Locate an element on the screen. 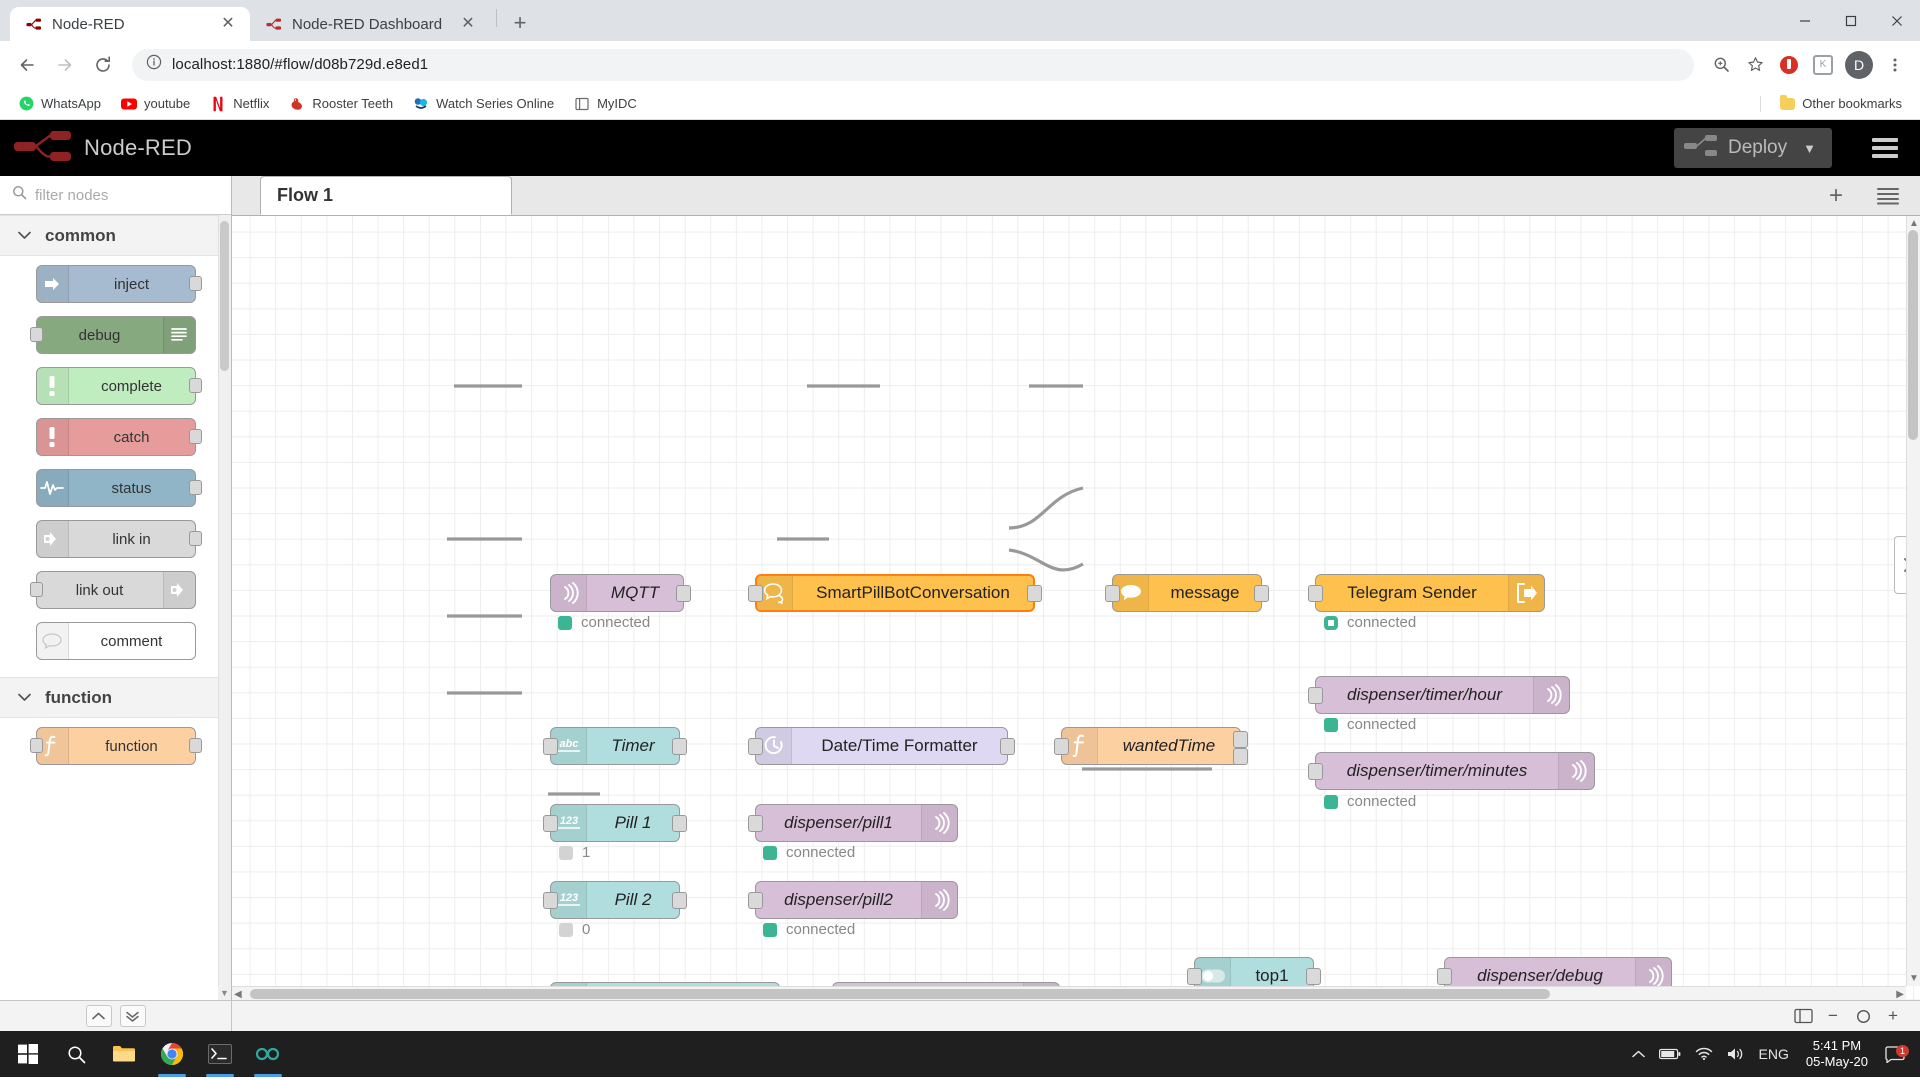 This screenshot has height=1080, width=1920. speaker-icon is located at coordinates (1736, 1054).